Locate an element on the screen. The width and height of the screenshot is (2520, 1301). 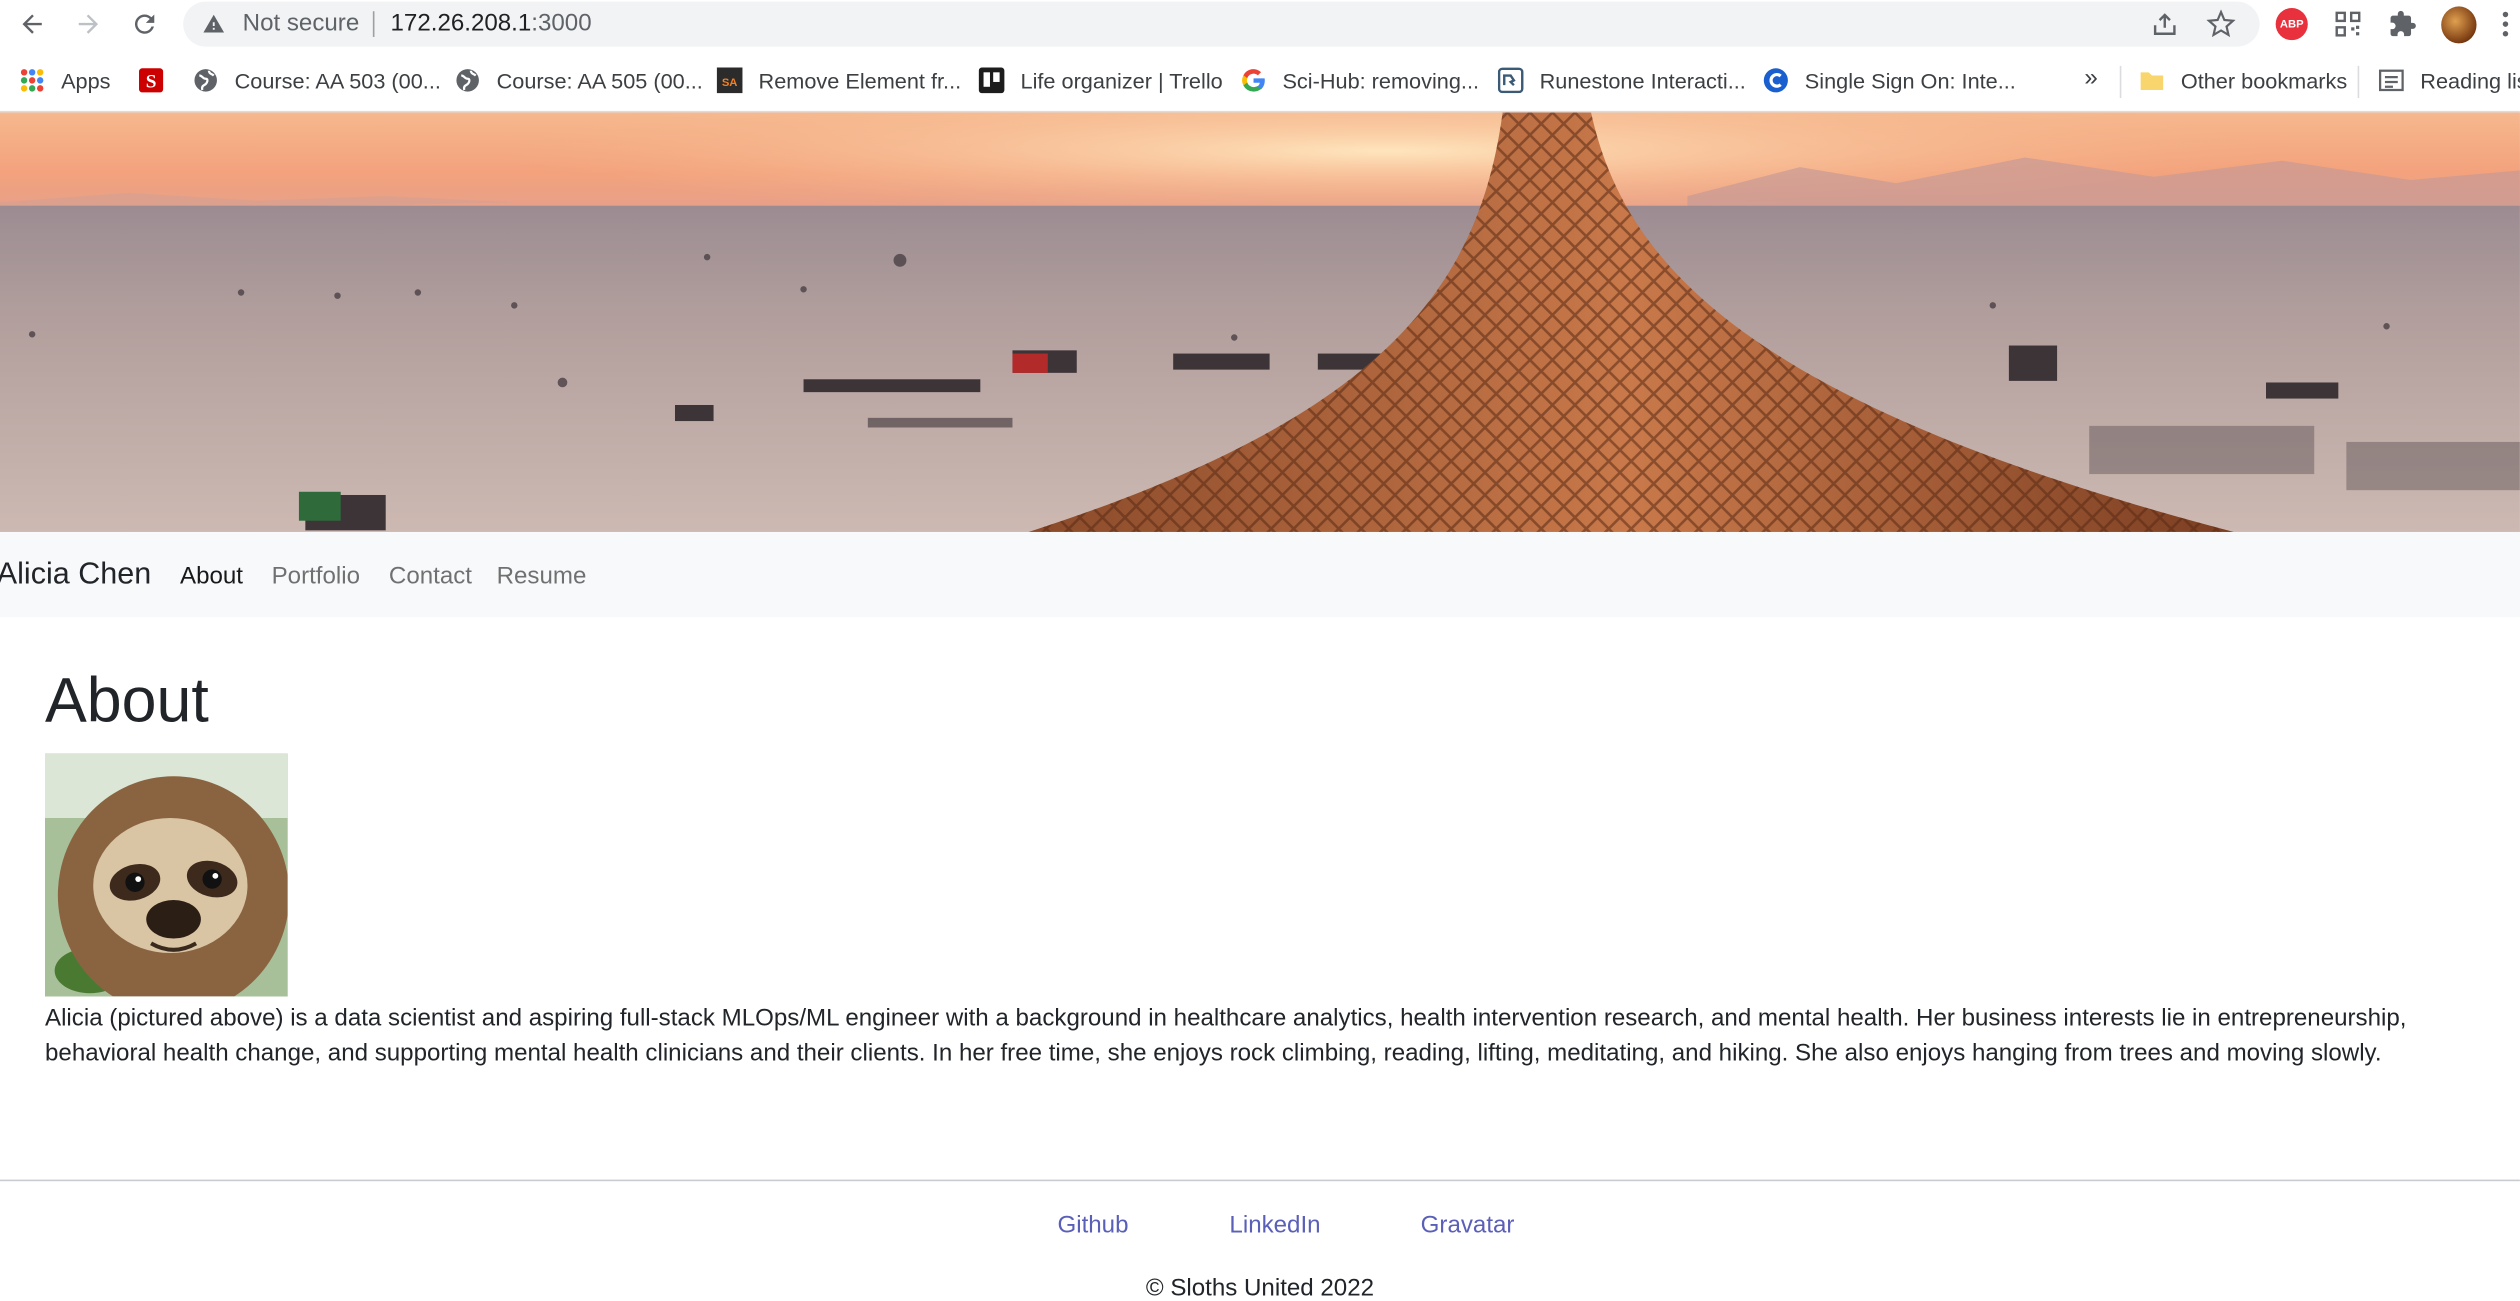
bookmark-label: Other bookmarks is located at coordinates (2264, 80).